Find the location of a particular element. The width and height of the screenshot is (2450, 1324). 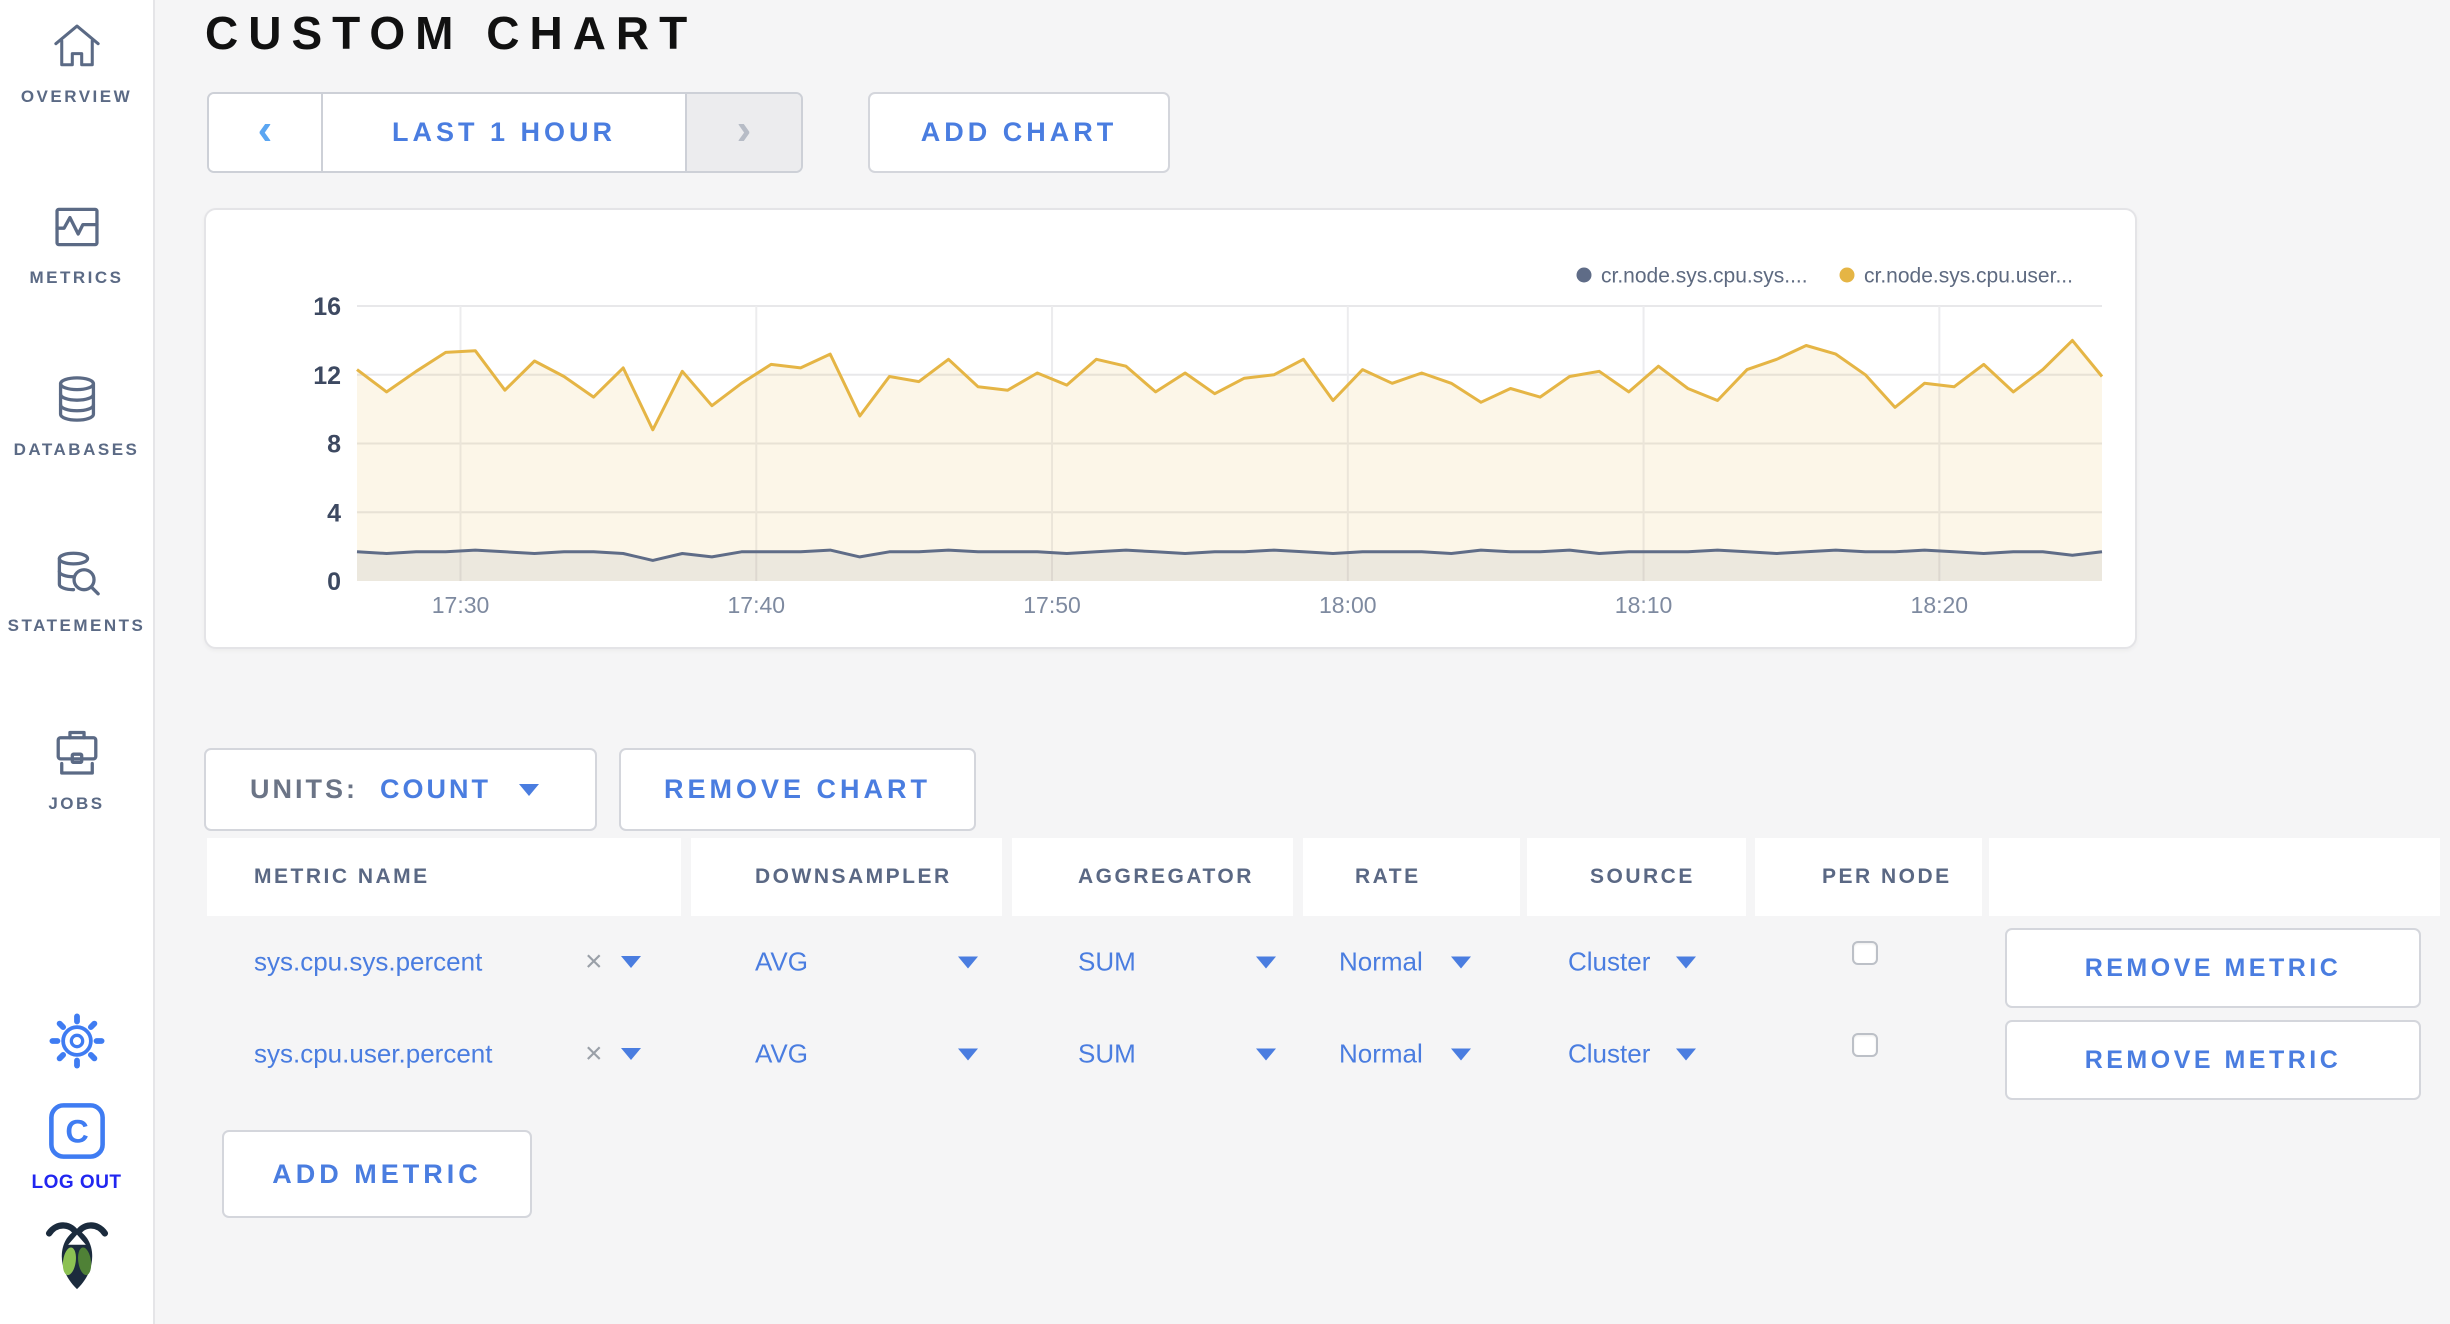

time-range-dropdown: LAST 1 HOUR is located at coordinates (504, 132).